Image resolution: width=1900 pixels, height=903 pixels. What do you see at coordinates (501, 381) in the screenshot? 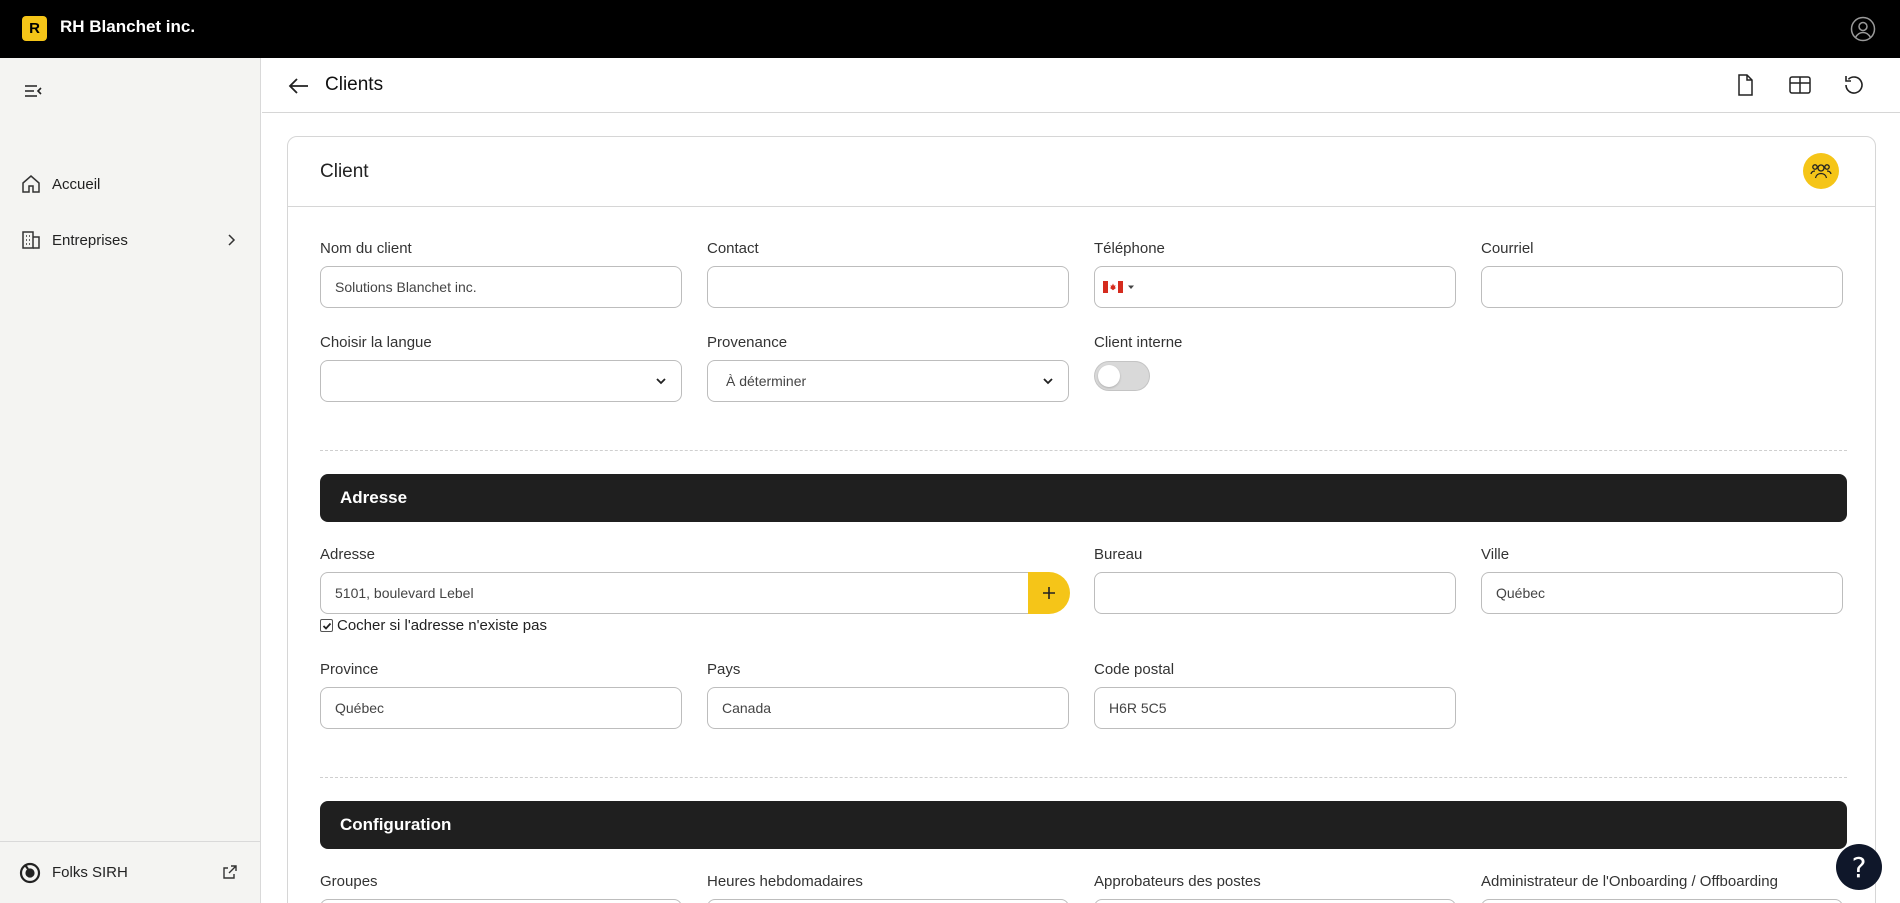
I see `language-select` at bounding box center [501, 381].